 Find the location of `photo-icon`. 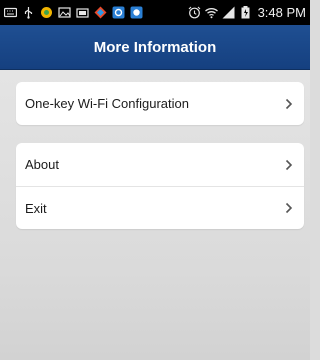

photo-icon is located at coordinates (64, 12).